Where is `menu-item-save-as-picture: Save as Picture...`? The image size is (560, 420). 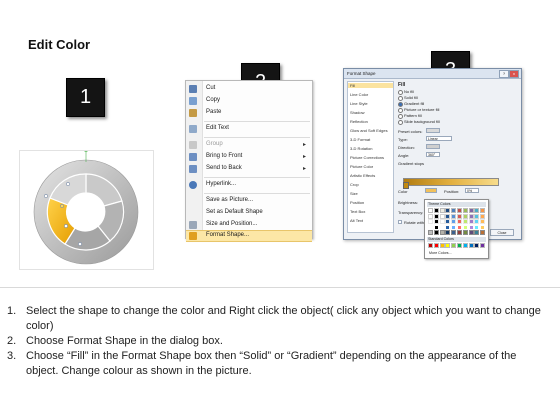 menu-item-save-as-picture: Save as Picture... is located at coordinates (249, 201).